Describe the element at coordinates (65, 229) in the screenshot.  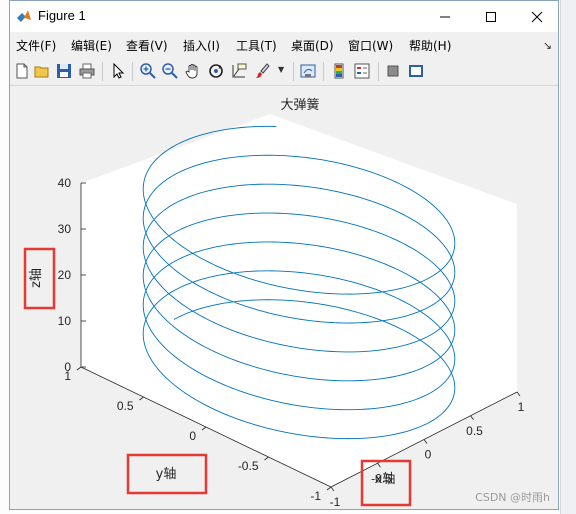
I see `z-tick-label: 30` at that location.